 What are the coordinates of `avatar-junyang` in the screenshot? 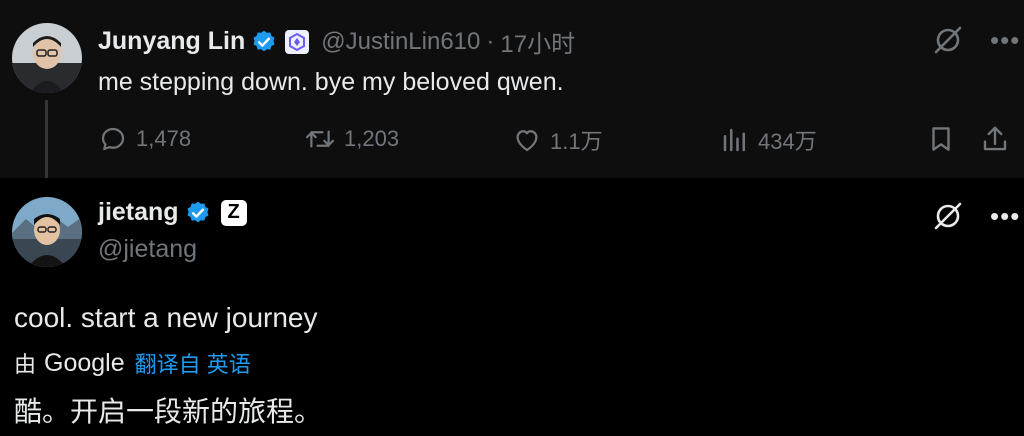 It's located at (47, 58).